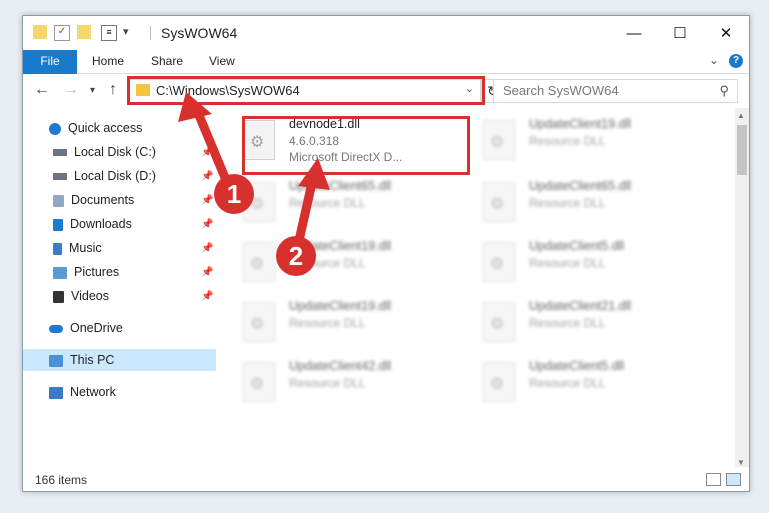  What do you see at coordinates (713, 479) in the screenshot?
I see `details-view-icon` at bounding box center [713, 479].